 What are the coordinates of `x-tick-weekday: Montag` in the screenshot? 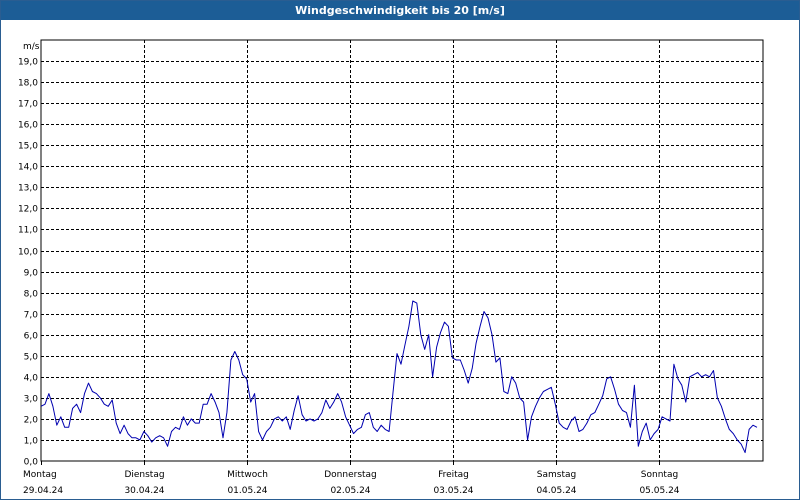 It's located at (40, 475).